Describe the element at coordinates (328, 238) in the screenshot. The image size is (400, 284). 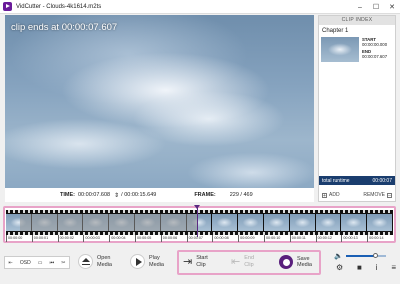
I see `timeline-tick: 00:00:12` at that location.